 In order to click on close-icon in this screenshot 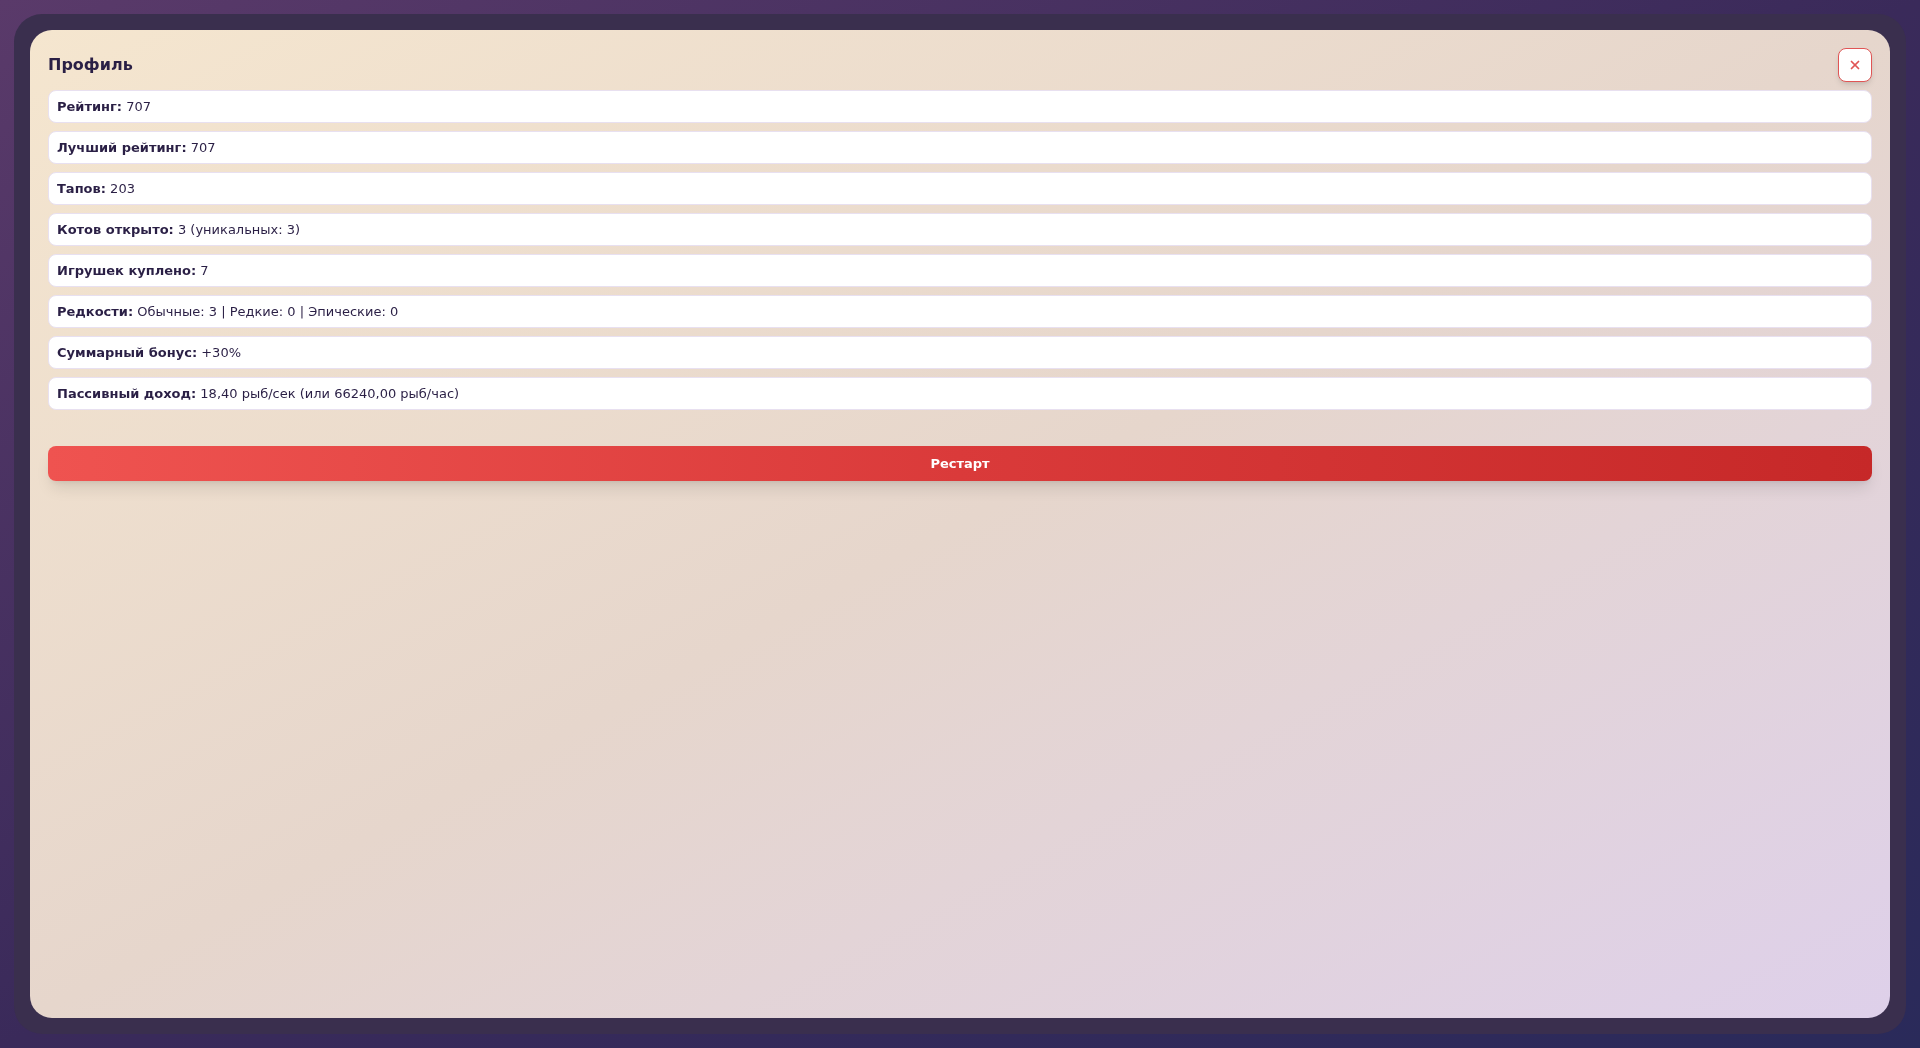, I will do `click(1855, 65)`.